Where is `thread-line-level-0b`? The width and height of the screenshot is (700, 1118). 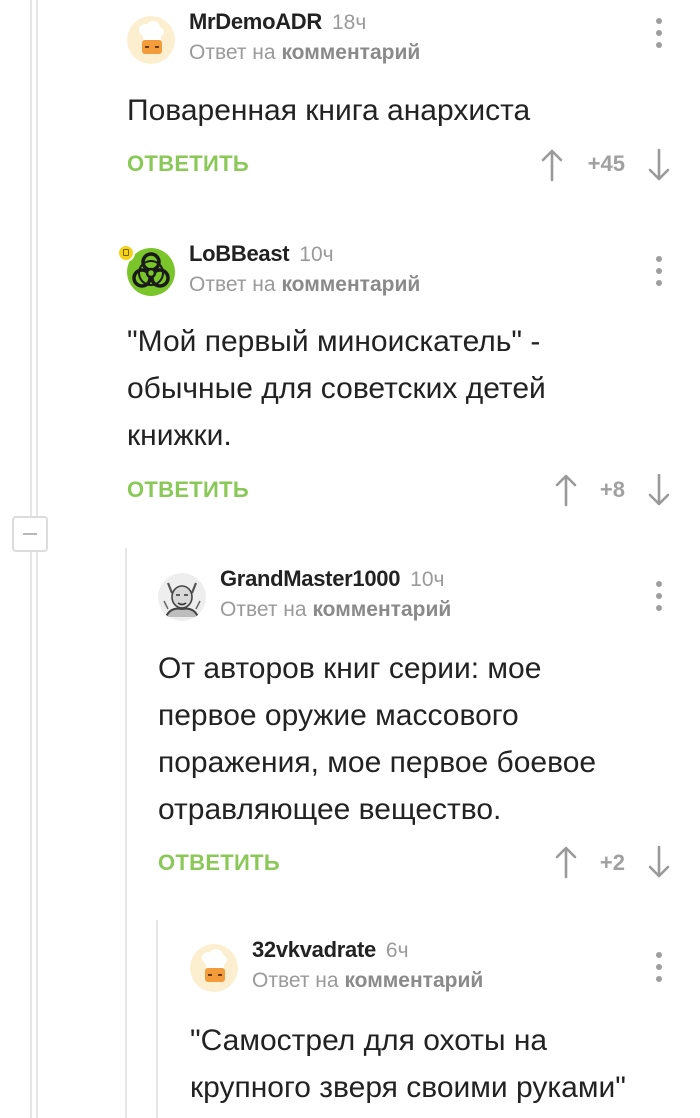
thread-line-level-0b is located at coordinates (37, 559).